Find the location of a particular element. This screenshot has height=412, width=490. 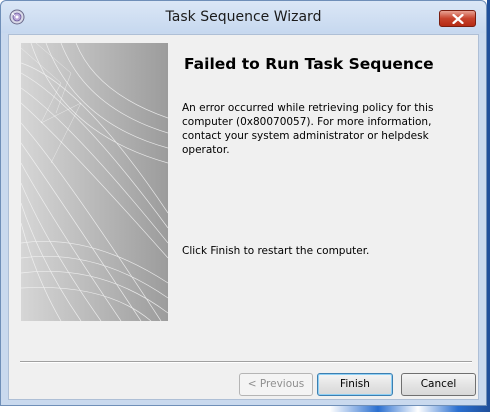

wizard-heading: Failed to Run Task Sequence is located at coordinates (309, 64).